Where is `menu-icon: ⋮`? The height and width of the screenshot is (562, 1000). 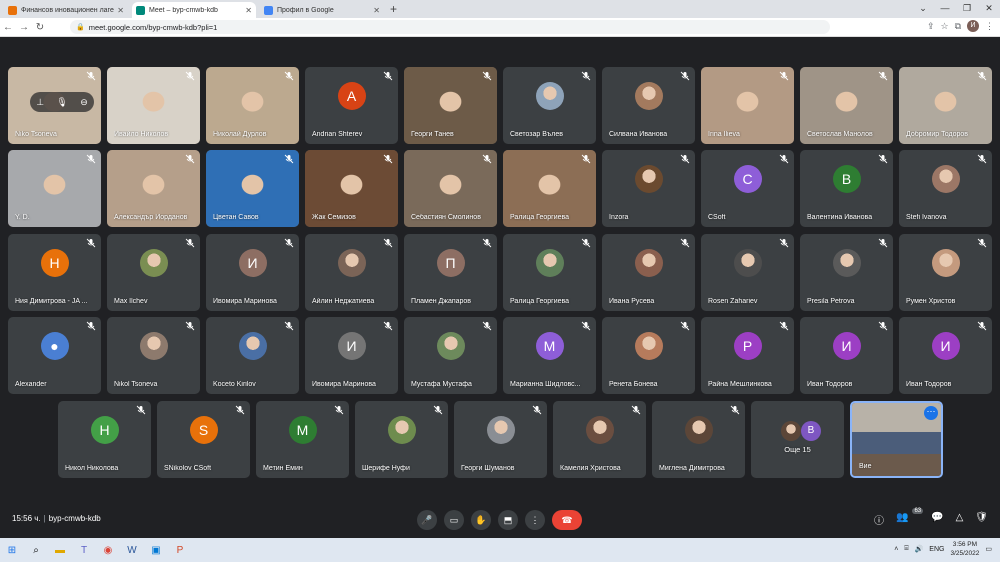 menu-icon: ⋮ is located at coordinates (989, 26).